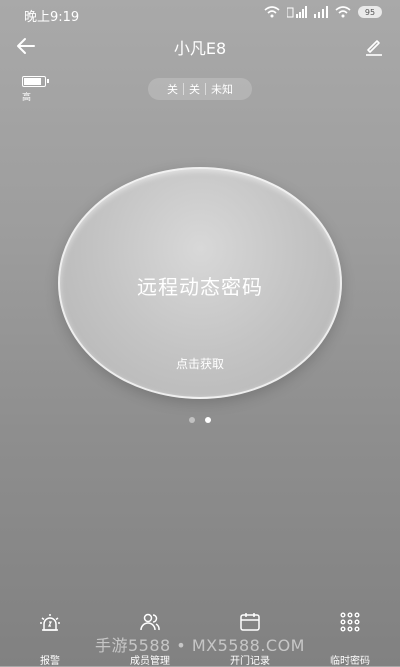 The height and width of the screenshot is (667, 400). I want to click on top-bar: 小凡E8, so click(200, 46).